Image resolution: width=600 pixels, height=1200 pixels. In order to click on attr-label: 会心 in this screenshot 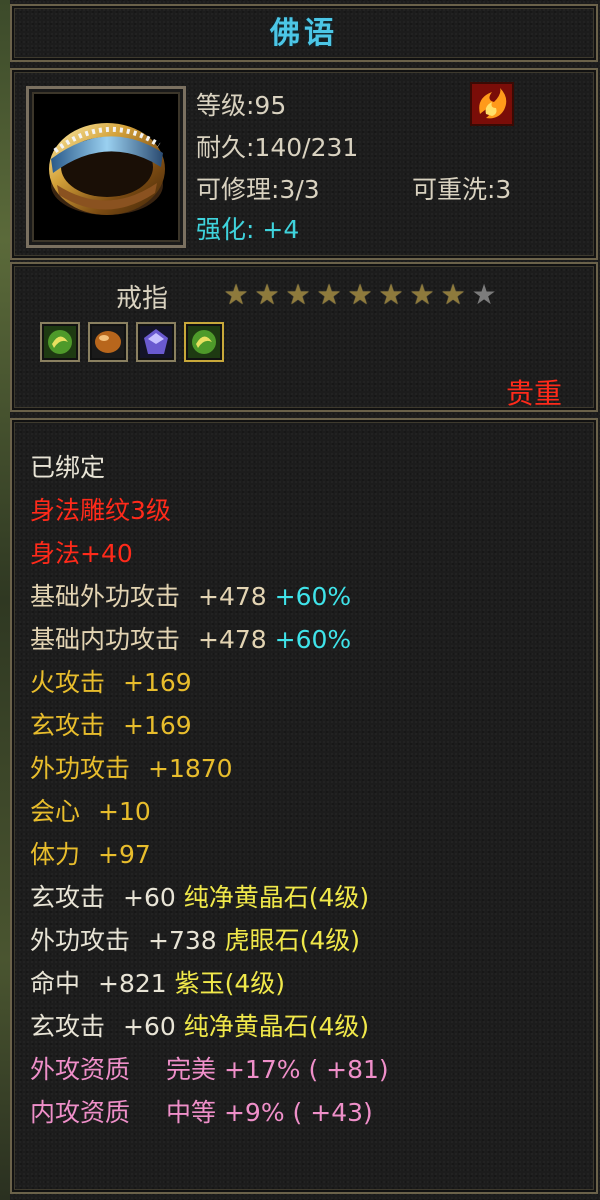, I will do `click(55, 811)`.